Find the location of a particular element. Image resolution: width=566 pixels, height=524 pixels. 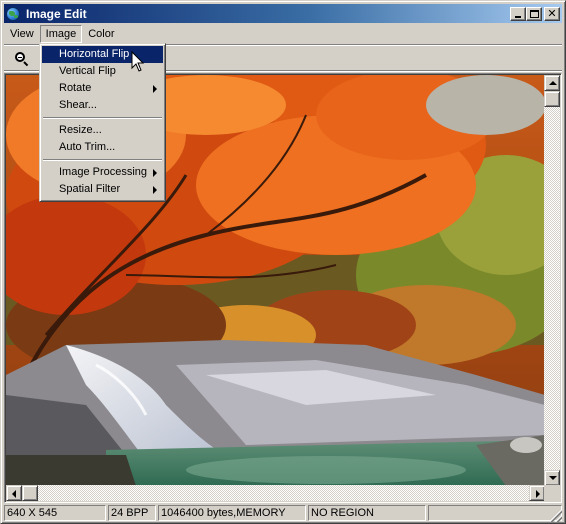

zoom-out-button is located at coordinates (22, 59).